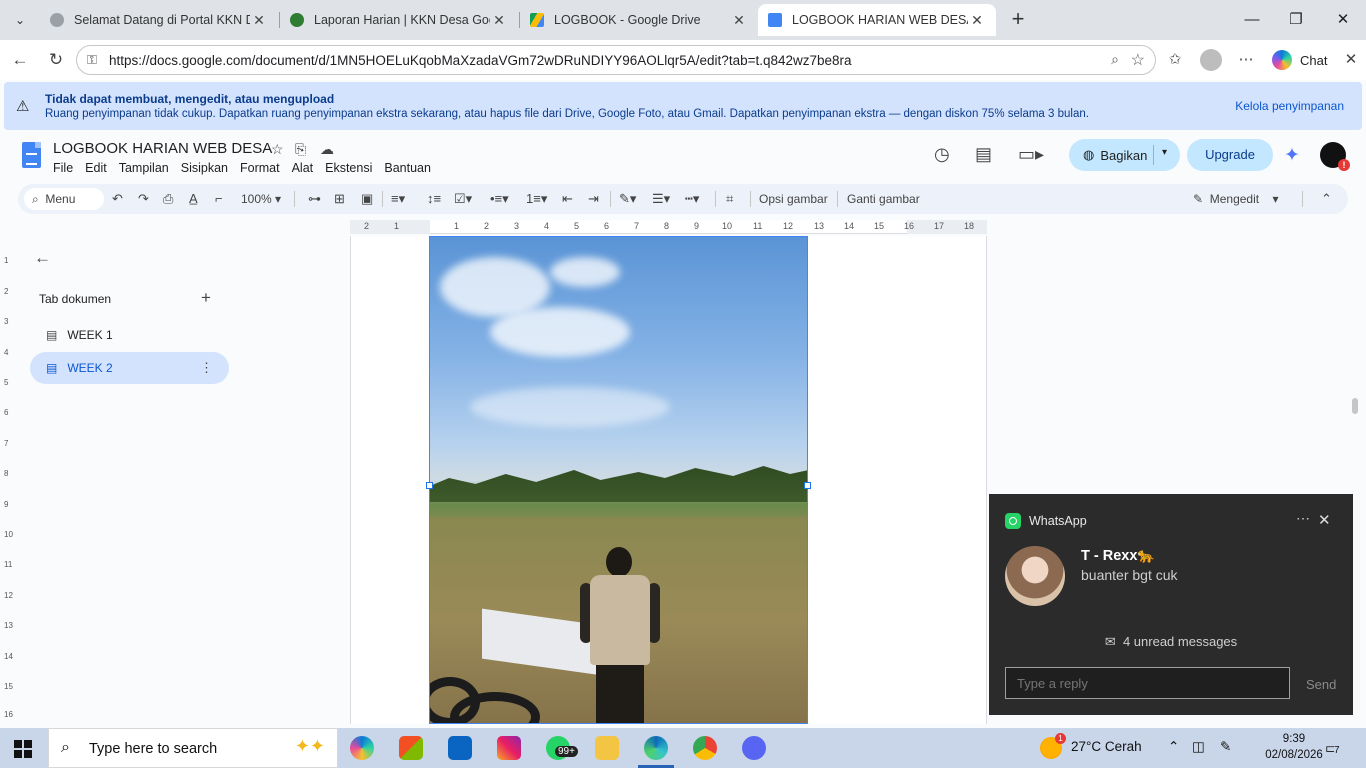 The height and width of the screenshot is (768, 1366). Describe the element at coordinates (1324, 520) in the screenshot. I see `notification-close-icon: ✕` at that location.